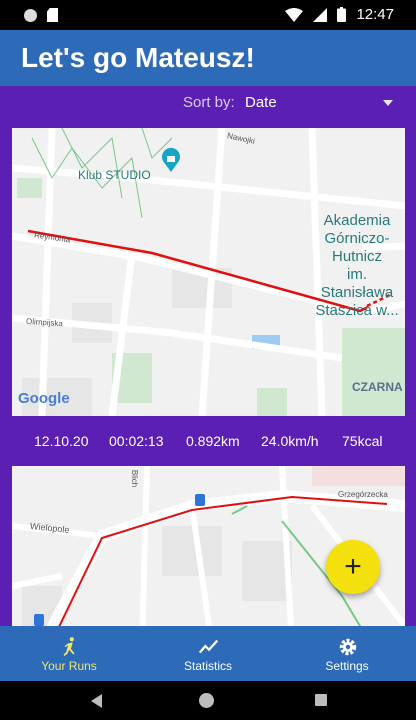  Describe the element at coordinates (30, 15) in the screenshot. I see `notification-dot-icon` at that location.